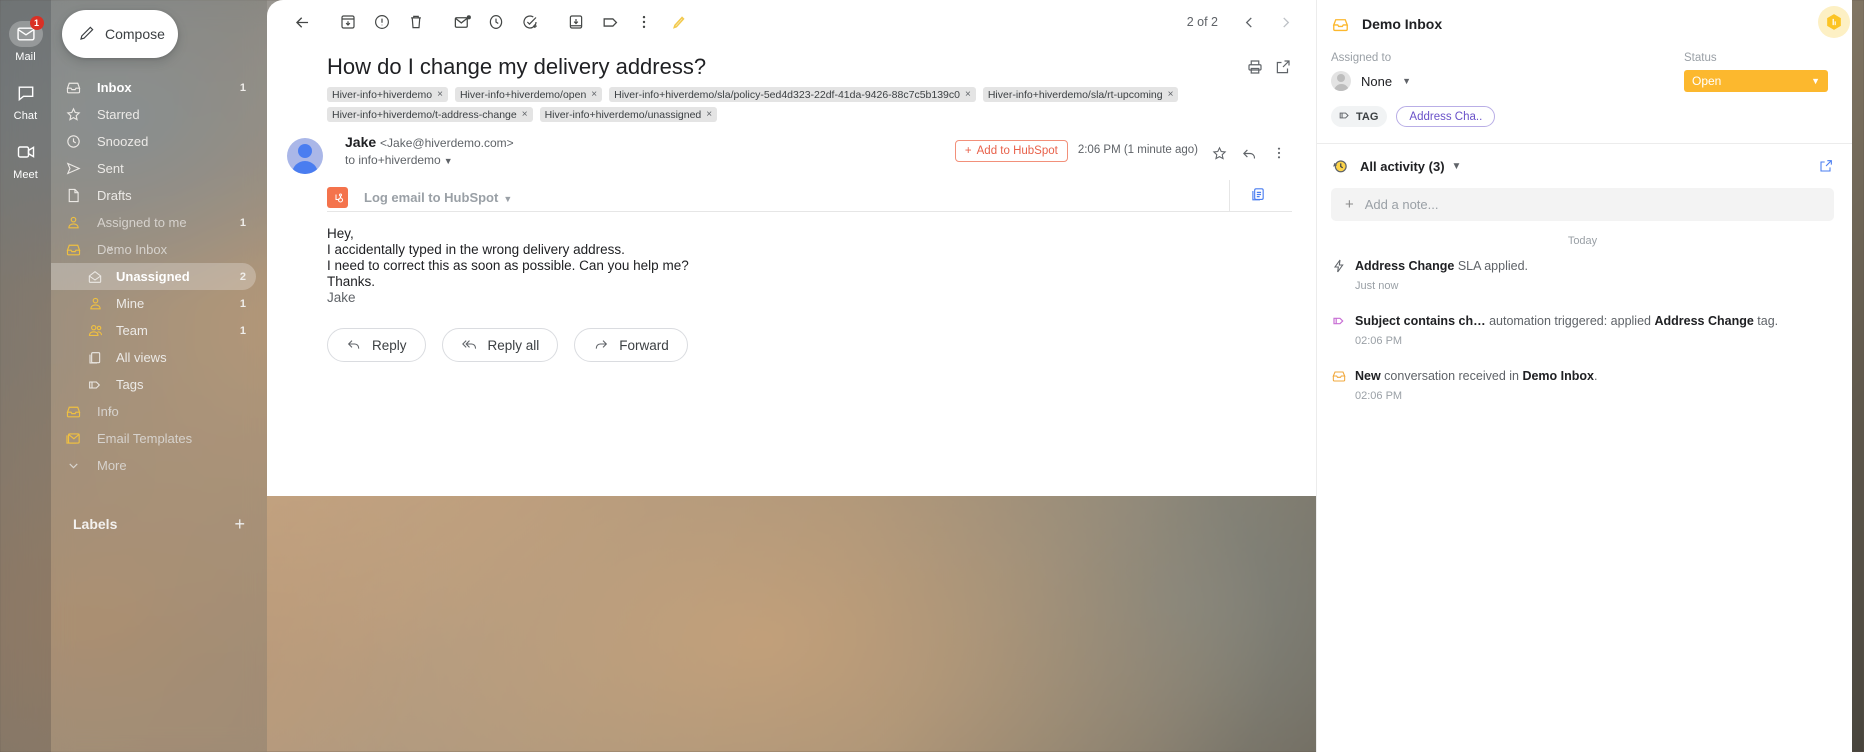  What do you see at coordinates (153, 114) in the screenshot?
I see `sidebar-item-starred: Starred` at bounding box center [153, 114].